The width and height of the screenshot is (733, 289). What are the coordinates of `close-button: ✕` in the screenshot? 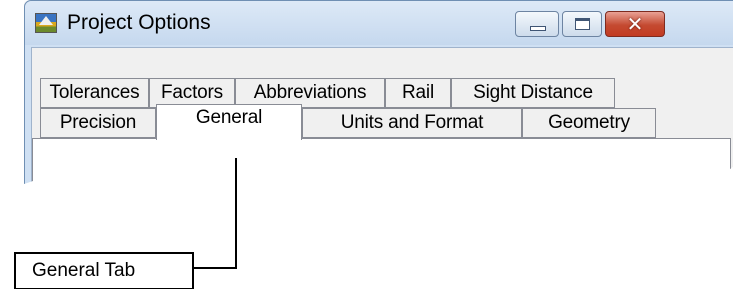 It's located at (635, 24).